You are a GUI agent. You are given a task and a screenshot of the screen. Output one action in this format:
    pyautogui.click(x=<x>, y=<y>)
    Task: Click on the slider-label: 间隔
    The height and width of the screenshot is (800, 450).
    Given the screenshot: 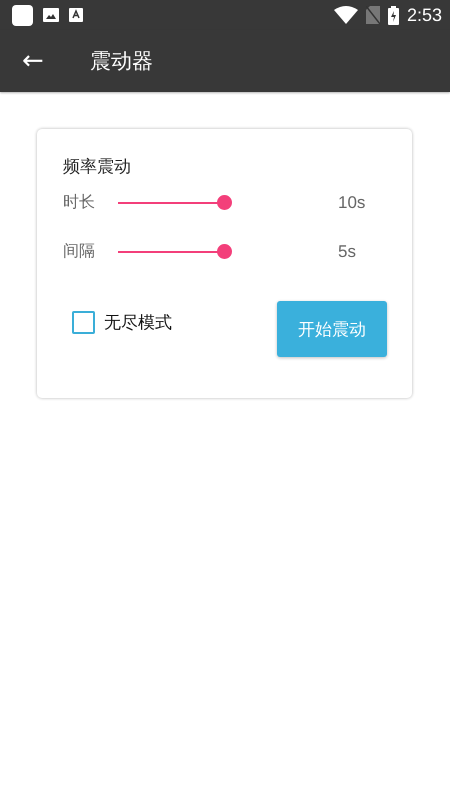 What is the action you would take?
    pyautogui.click(x=79, y=251)
    